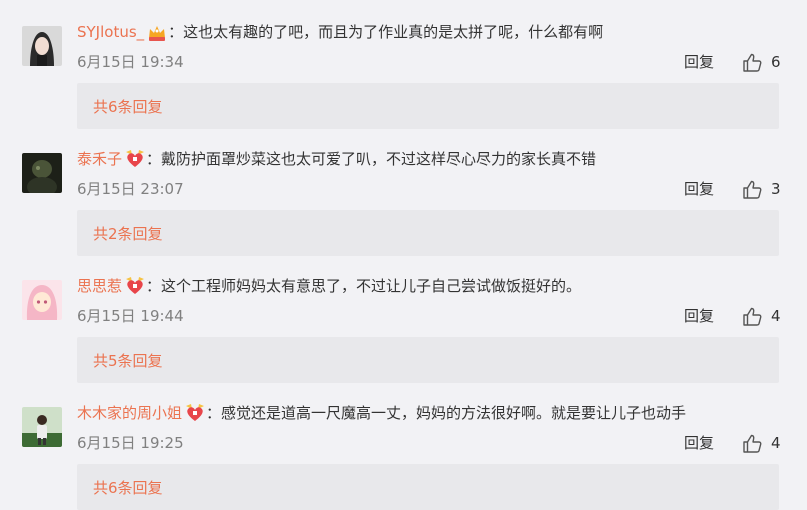 Image resolution: width=807 pixels, height=510 pixels. What do you see at coordinates (776, 62) in the screenshot?
I see `like-count: 6` at bounding box center [776, 62].